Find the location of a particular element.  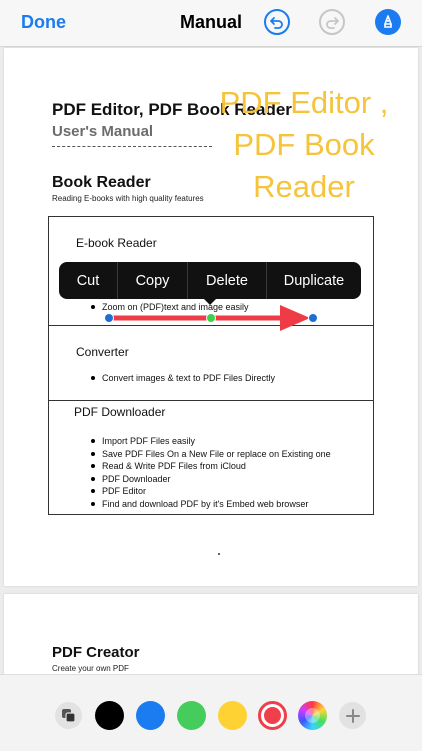

context-menu: Cut Copy Delete Duplicate is located at coordinates (210, 280).